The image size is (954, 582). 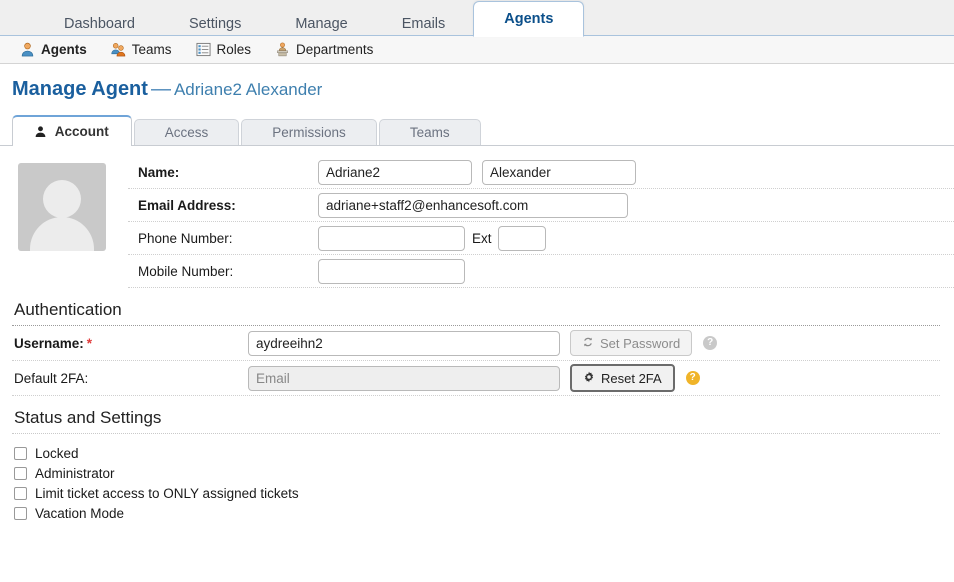 I want to click on row-email: Email Address:, so click(x=541, y=205).